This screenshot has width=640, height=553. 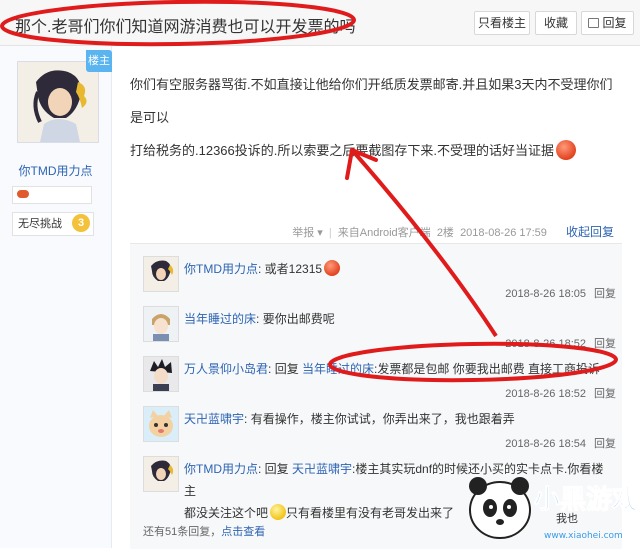 What do you see at coordinates (382, 419) in the screenshot?
I see `reply-text: 有看操作，楼主你试试，你弄出来了，我也跟着弄` at bounding box center [382, 419].